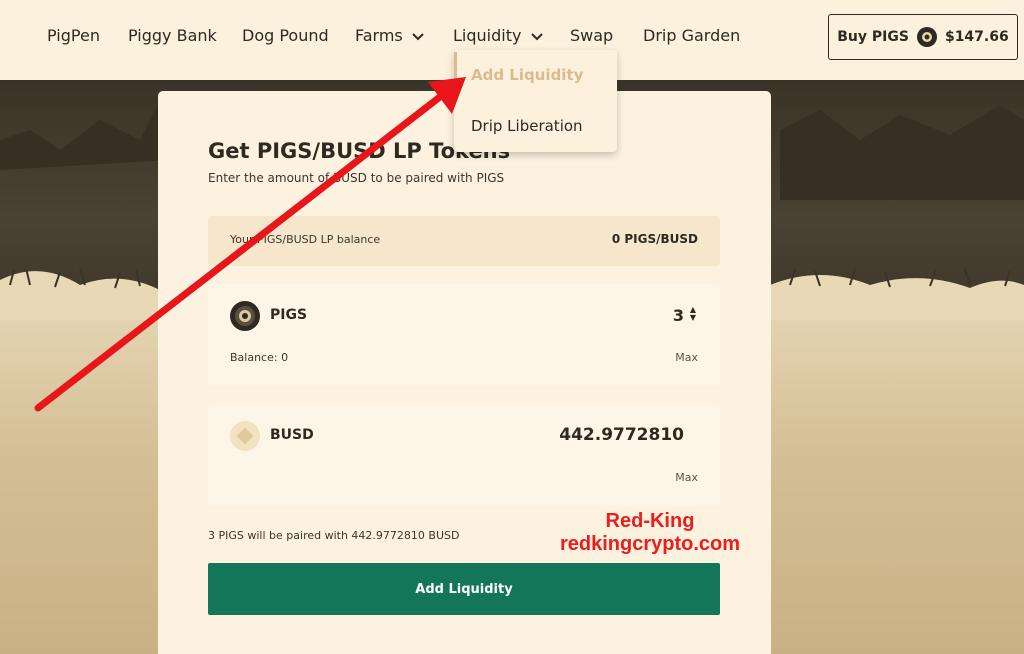 The image size is (1024, 654). What do you see at coordinates (976, 37) in the screenshot?
I see `pigs-price: $147.66` at bounding box center [976, 37].